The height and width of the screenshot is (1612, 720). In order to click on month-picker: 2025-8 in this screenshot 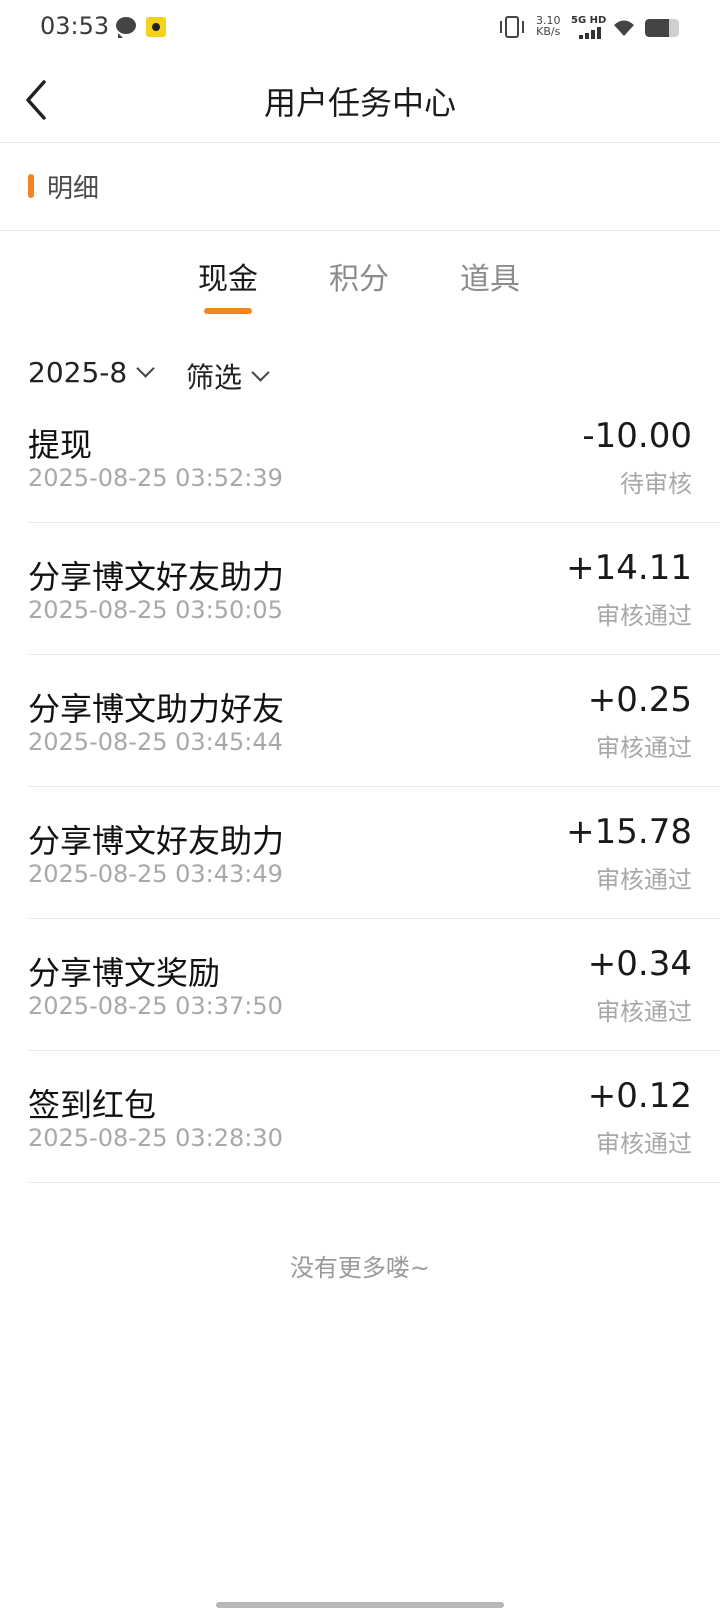, I will do `click(91, 372)`.